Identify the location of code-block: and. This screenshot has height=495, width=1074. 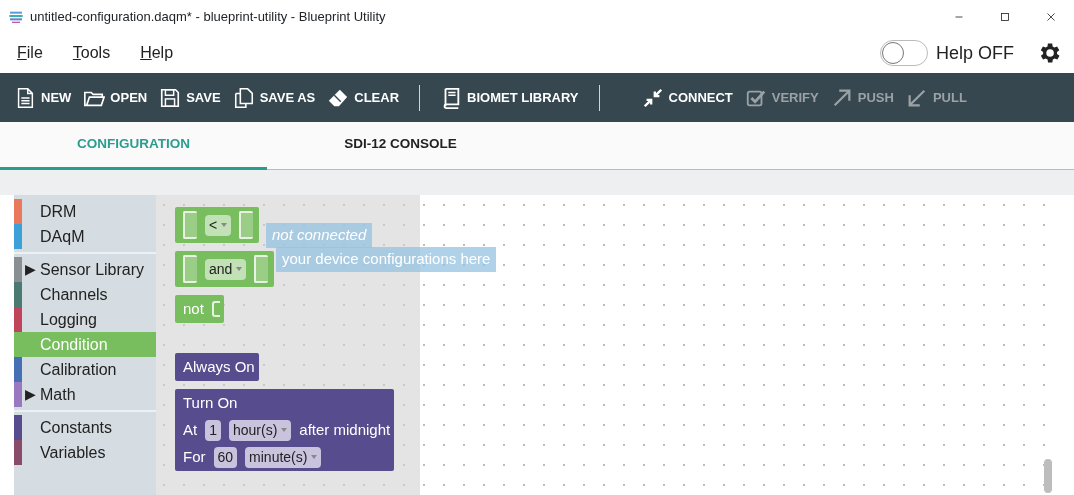
(225, 269).